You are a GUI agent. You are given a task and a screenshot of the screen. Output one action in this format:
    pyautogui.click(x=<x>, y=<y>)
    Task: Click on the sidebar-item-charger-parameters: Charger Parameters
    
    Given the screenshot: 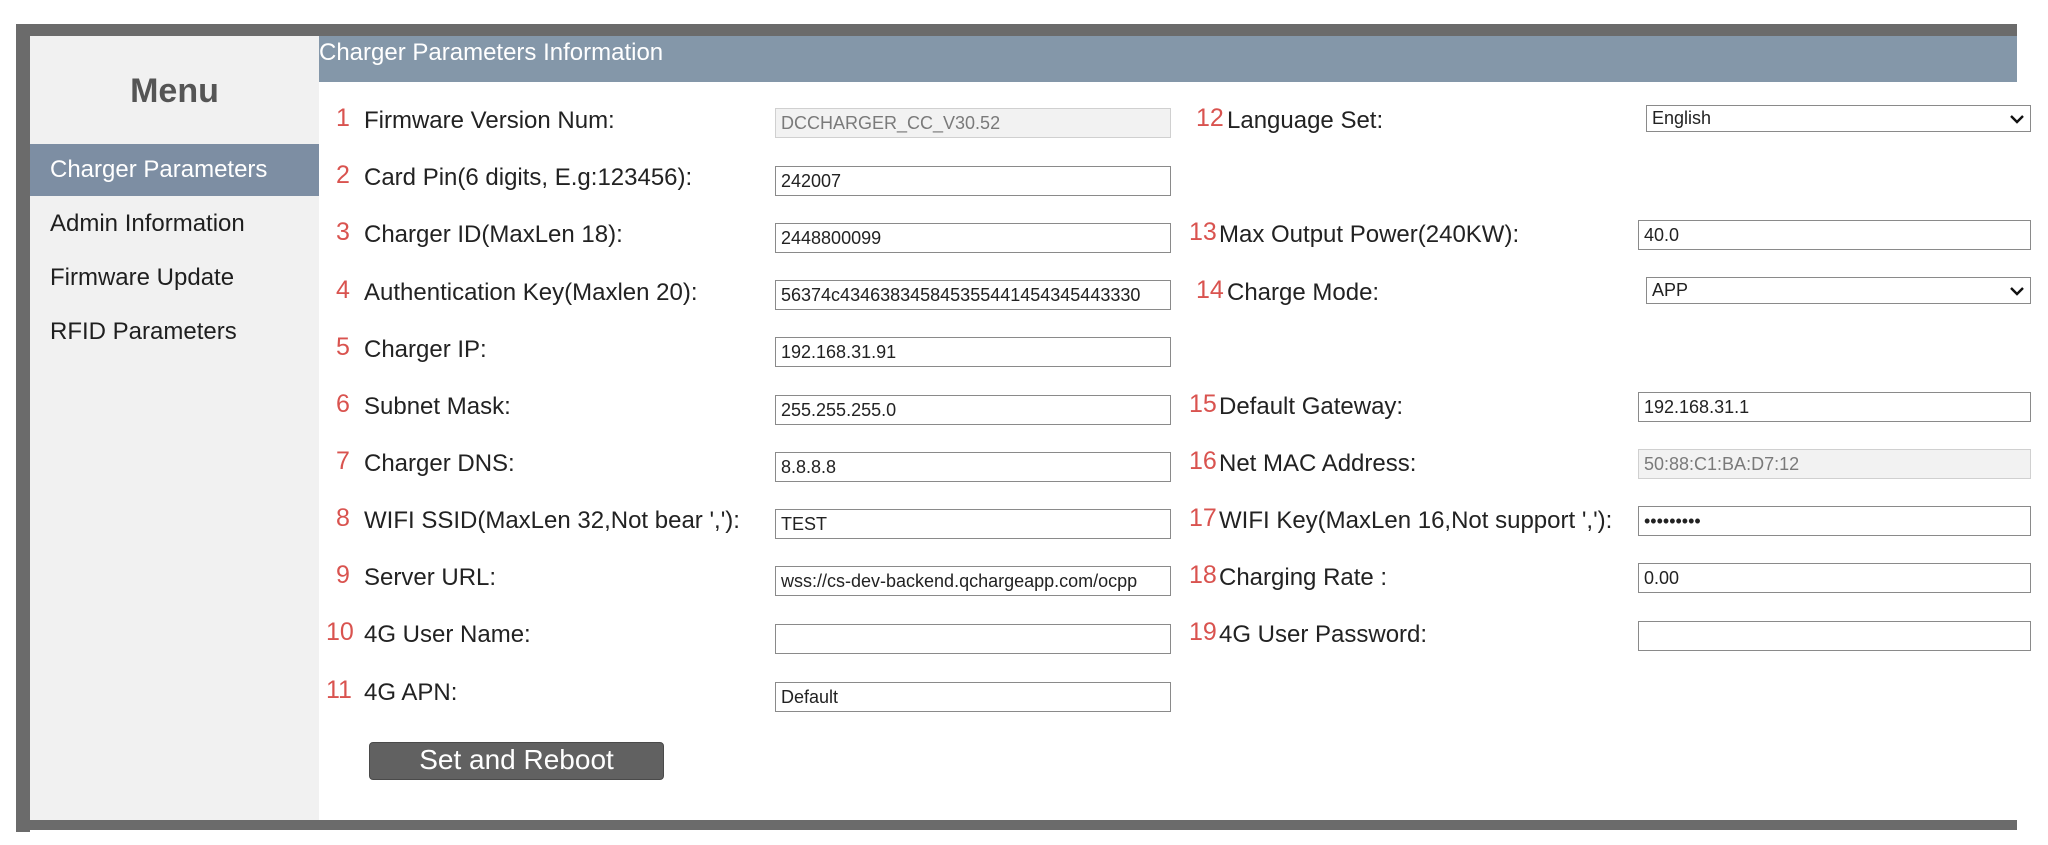 What is the action you would take?
    pyautogui.click(x=174, y=170)
    